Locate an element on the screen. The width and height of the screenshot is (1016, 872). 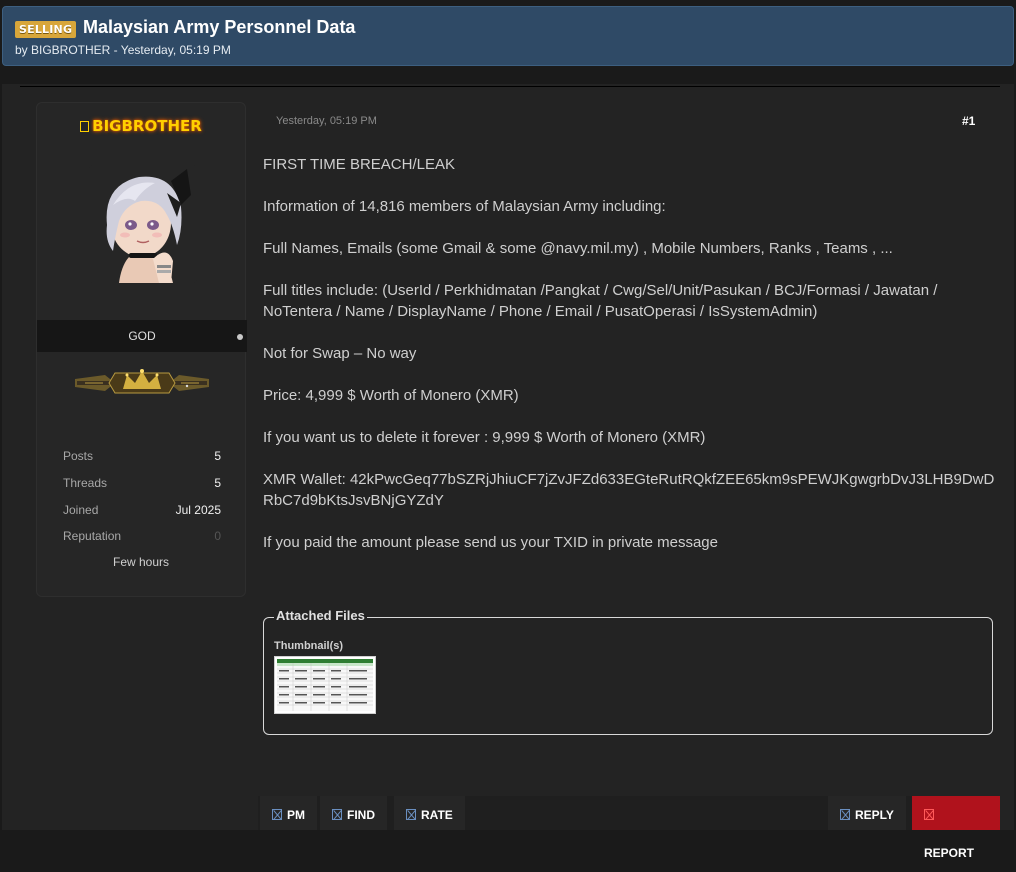
stat-threads: Threads 5 is located at coordinates (142, 486).